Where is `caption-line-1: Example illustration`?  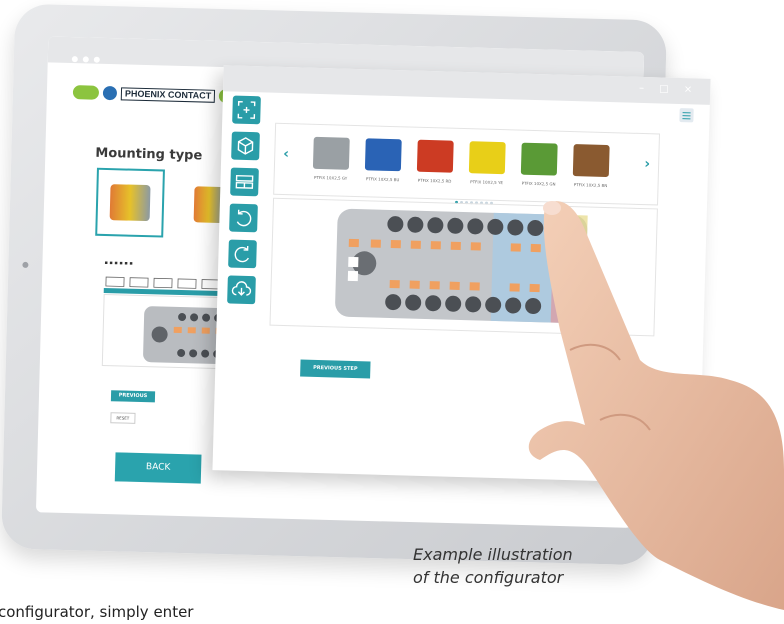
caption-line-1: Example illustration is located at coordinates (493, 554).